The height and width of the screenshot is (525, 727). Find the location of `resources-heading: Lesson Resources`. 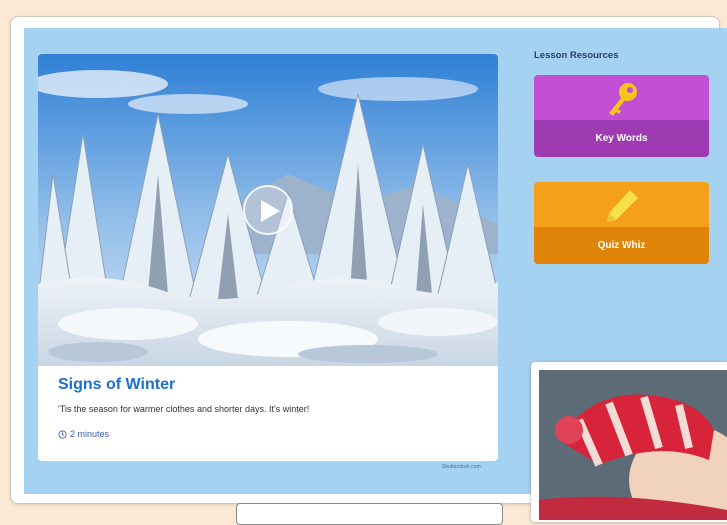

resources-heading: Lesson Resources is located at coordinates (576, 55).